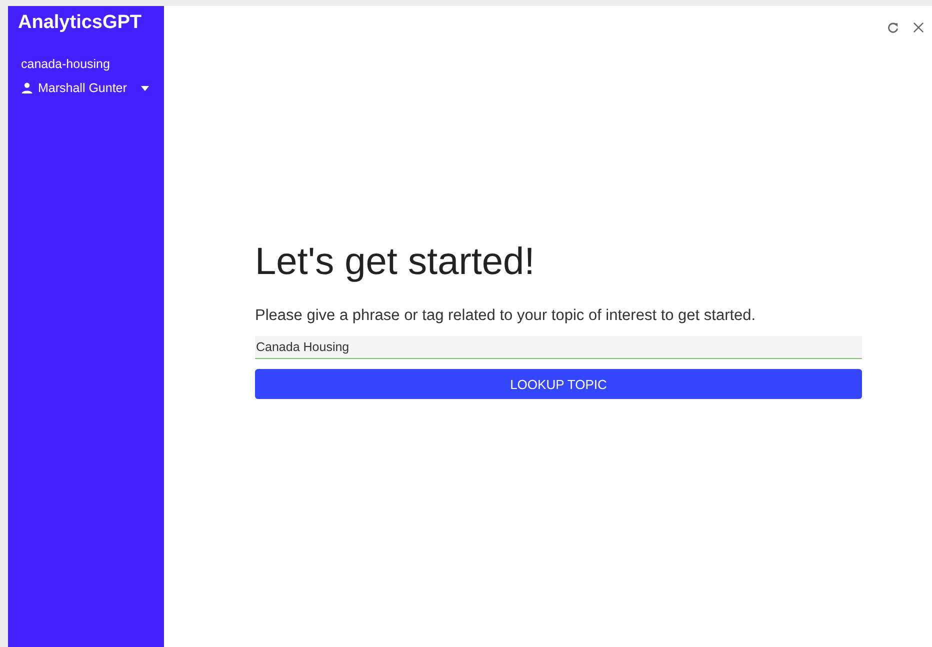 The width and height of the screenshot is (932, 647). I want to click on close-button, so click(918, 27).